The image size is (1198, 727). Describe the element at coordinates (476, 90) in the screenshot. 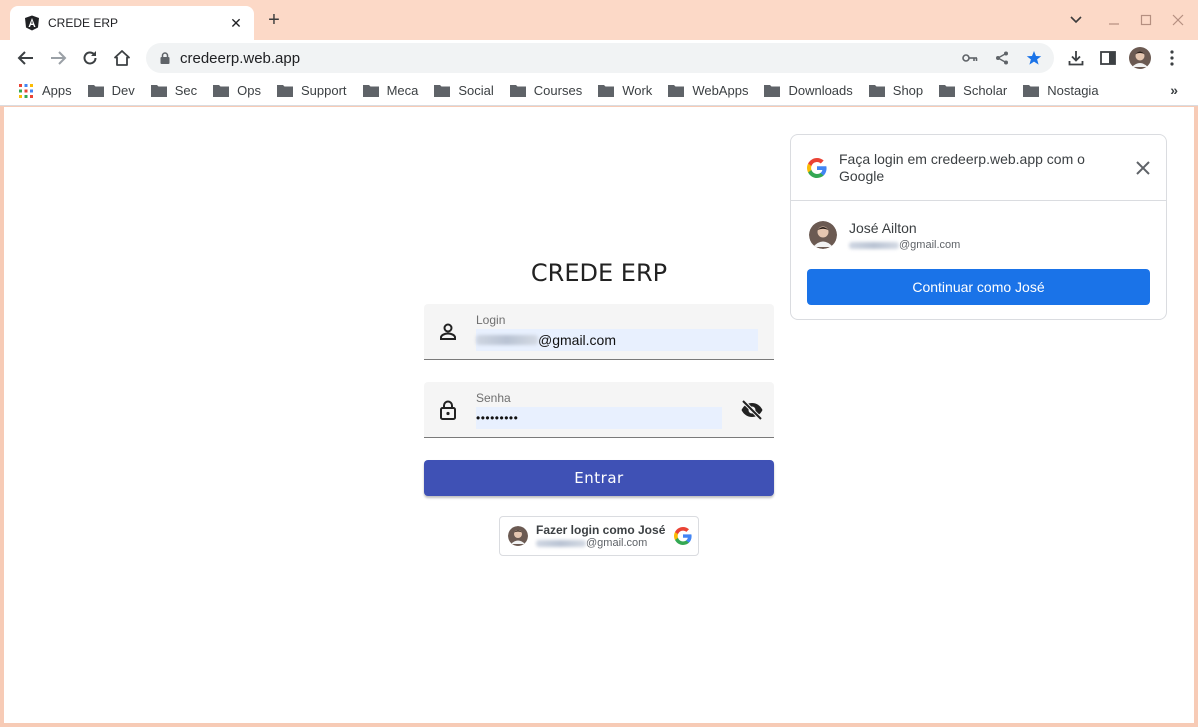

I see `bookmark-label: Social` at that location.